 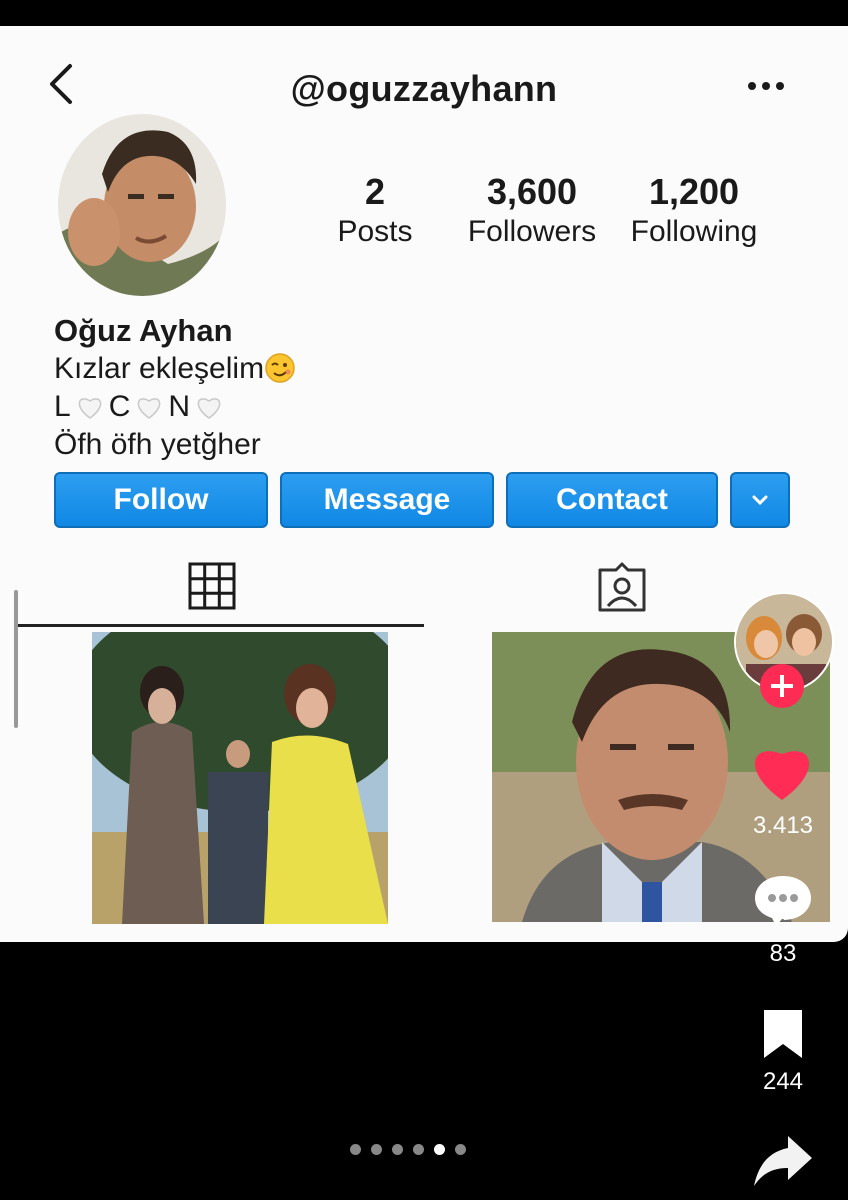 I want to click on bio-line-2: LCN, so click(x=175, y=407).